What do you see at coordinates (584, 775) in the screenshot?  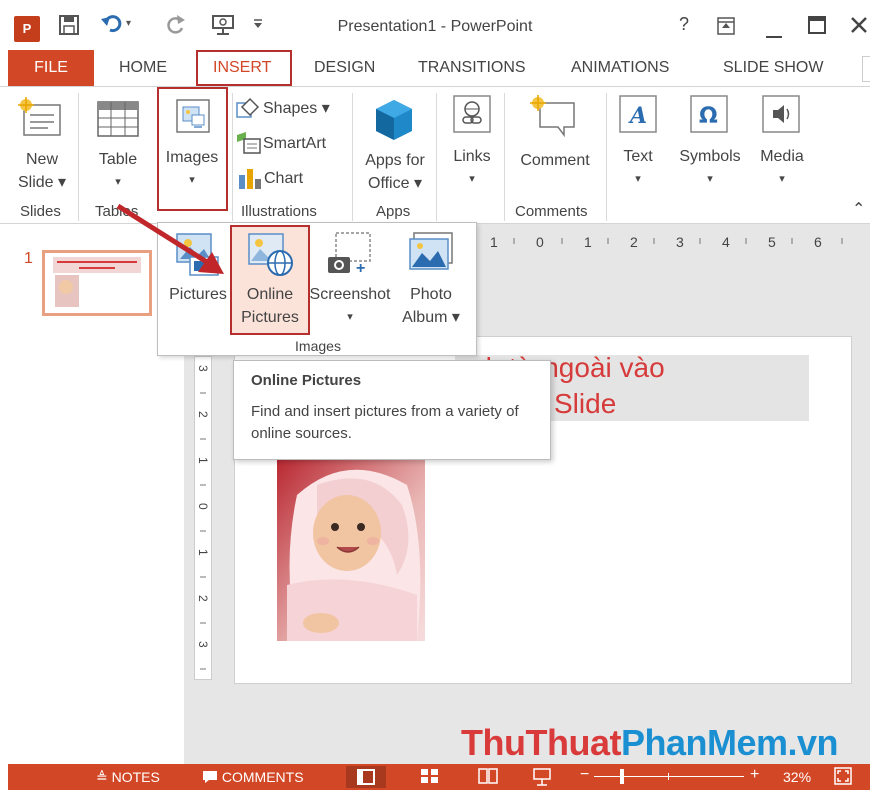 I see `zoom-out-icon: −` at bounding box center [584, 775].